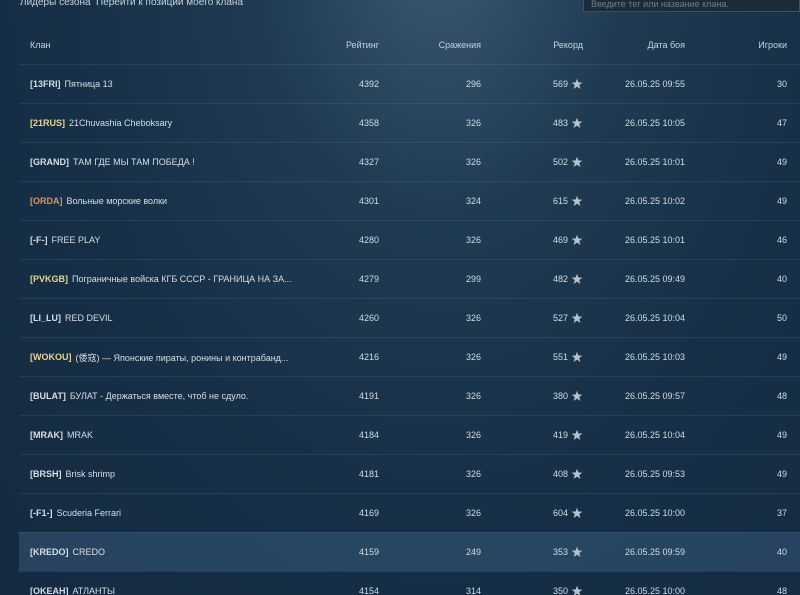  Describe the element at coordinates (48, 396) in the screenshot. I see `clan-tag: [BULAT]` at that location.